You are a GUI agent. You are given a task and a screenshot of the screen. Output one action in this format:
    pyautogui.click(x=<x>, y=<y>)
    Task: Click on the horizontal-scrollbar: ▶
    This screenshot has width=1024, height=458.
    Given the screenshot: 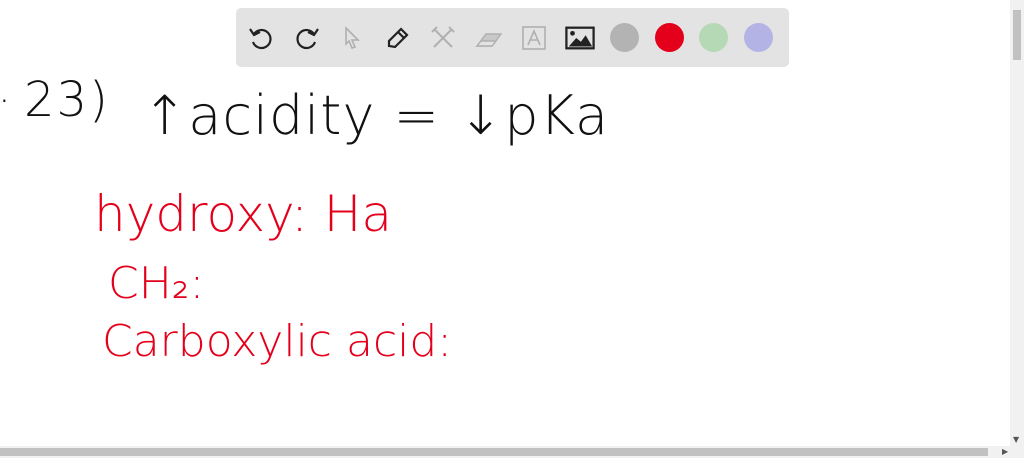 What is the action you would take?
    pyautogui.click(x=512, y=452)
    